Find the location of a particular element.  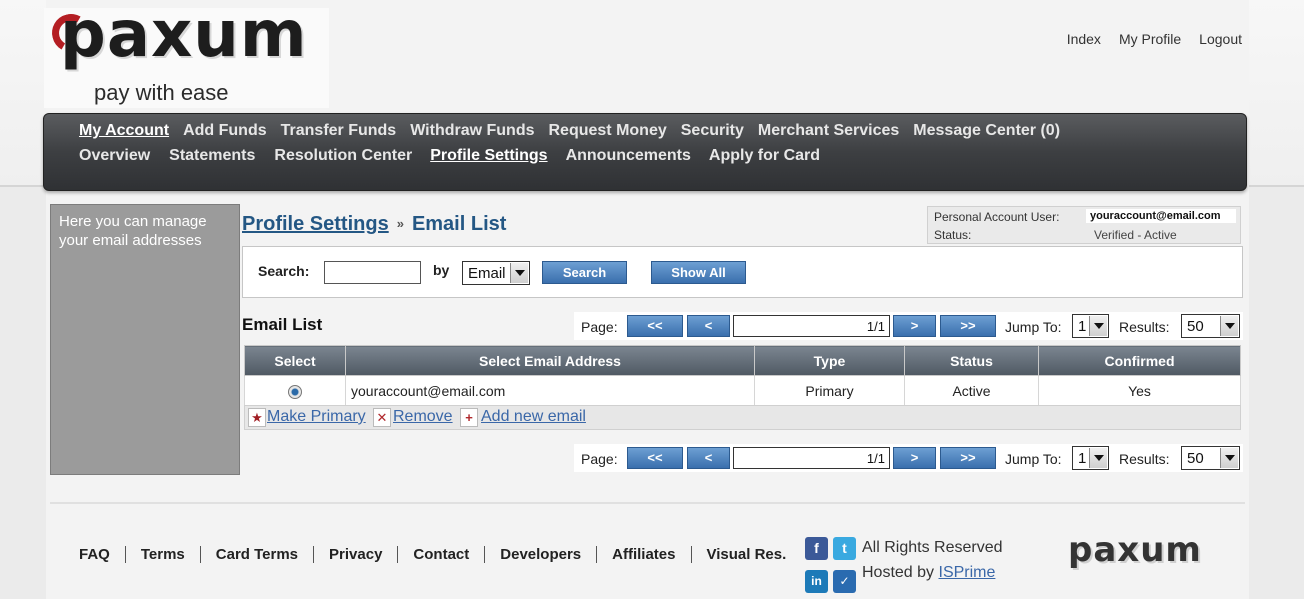

column-header-status: Status is located at coordinates (971, 360).